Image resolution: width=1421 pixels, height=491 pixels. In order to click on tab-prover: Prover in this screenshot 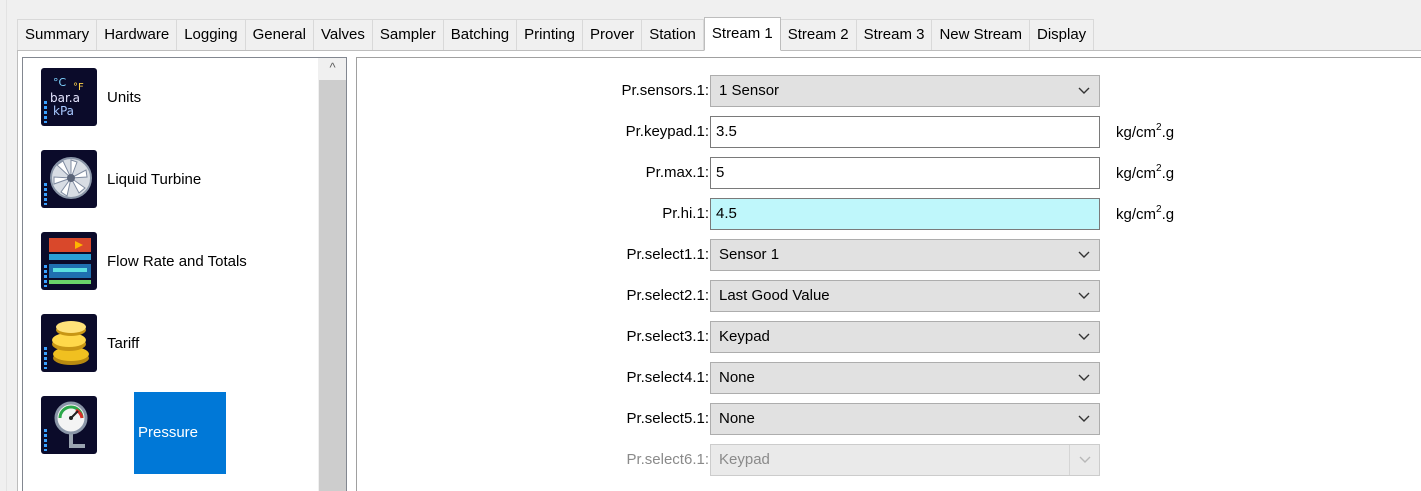, I will do `click(613, 34)`.